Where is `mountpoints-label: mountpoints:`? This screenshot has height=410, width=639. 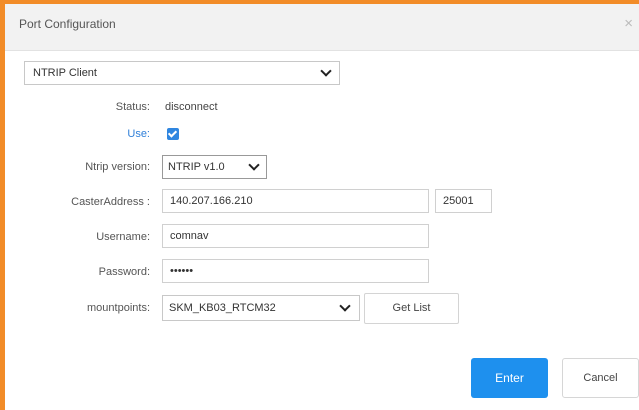
mountpoints-label: mountpoints: is located at coordinates (118, 308).